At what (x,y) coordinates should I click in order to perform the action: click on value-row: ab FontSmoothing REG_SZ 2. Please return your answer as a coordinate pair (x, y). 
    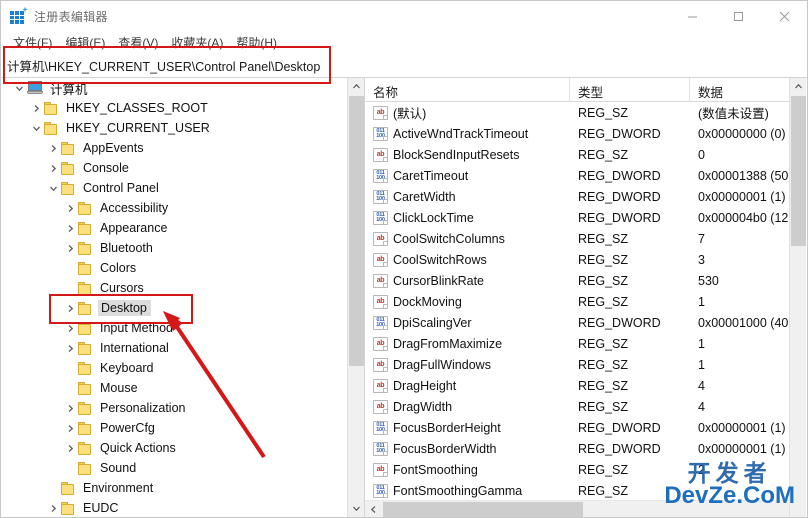
    Looking at the image, I should click on (577, 469).